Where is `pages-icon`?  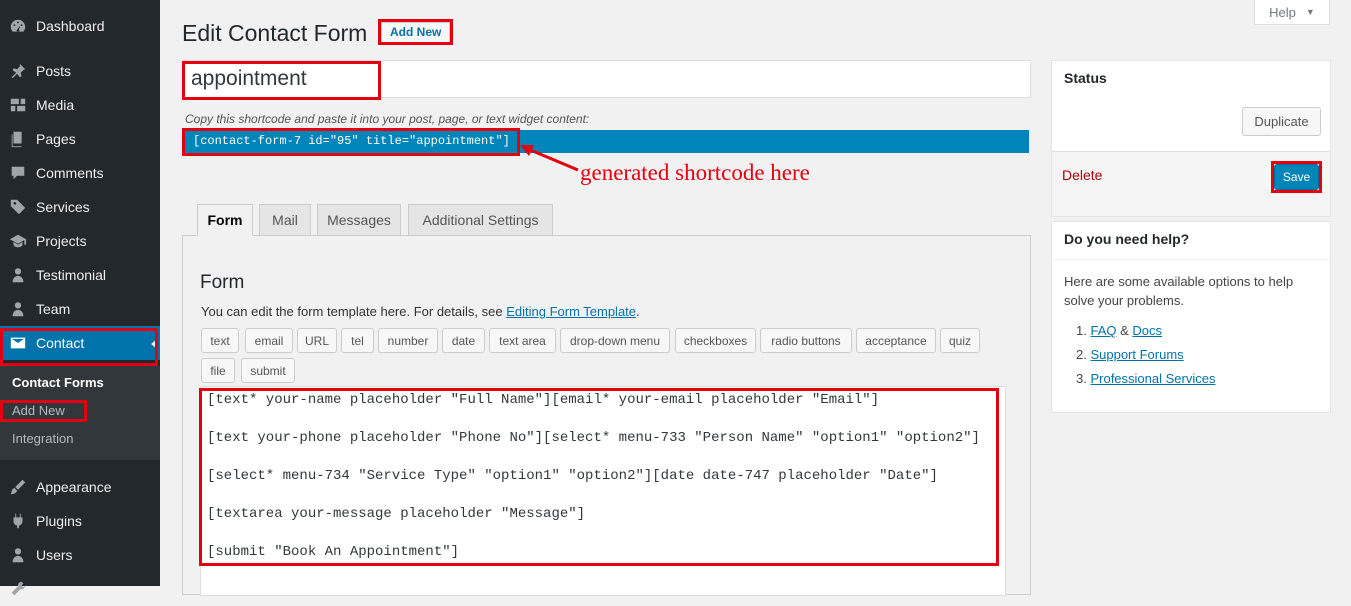 pages-icon is located at coordinates (18, 139).